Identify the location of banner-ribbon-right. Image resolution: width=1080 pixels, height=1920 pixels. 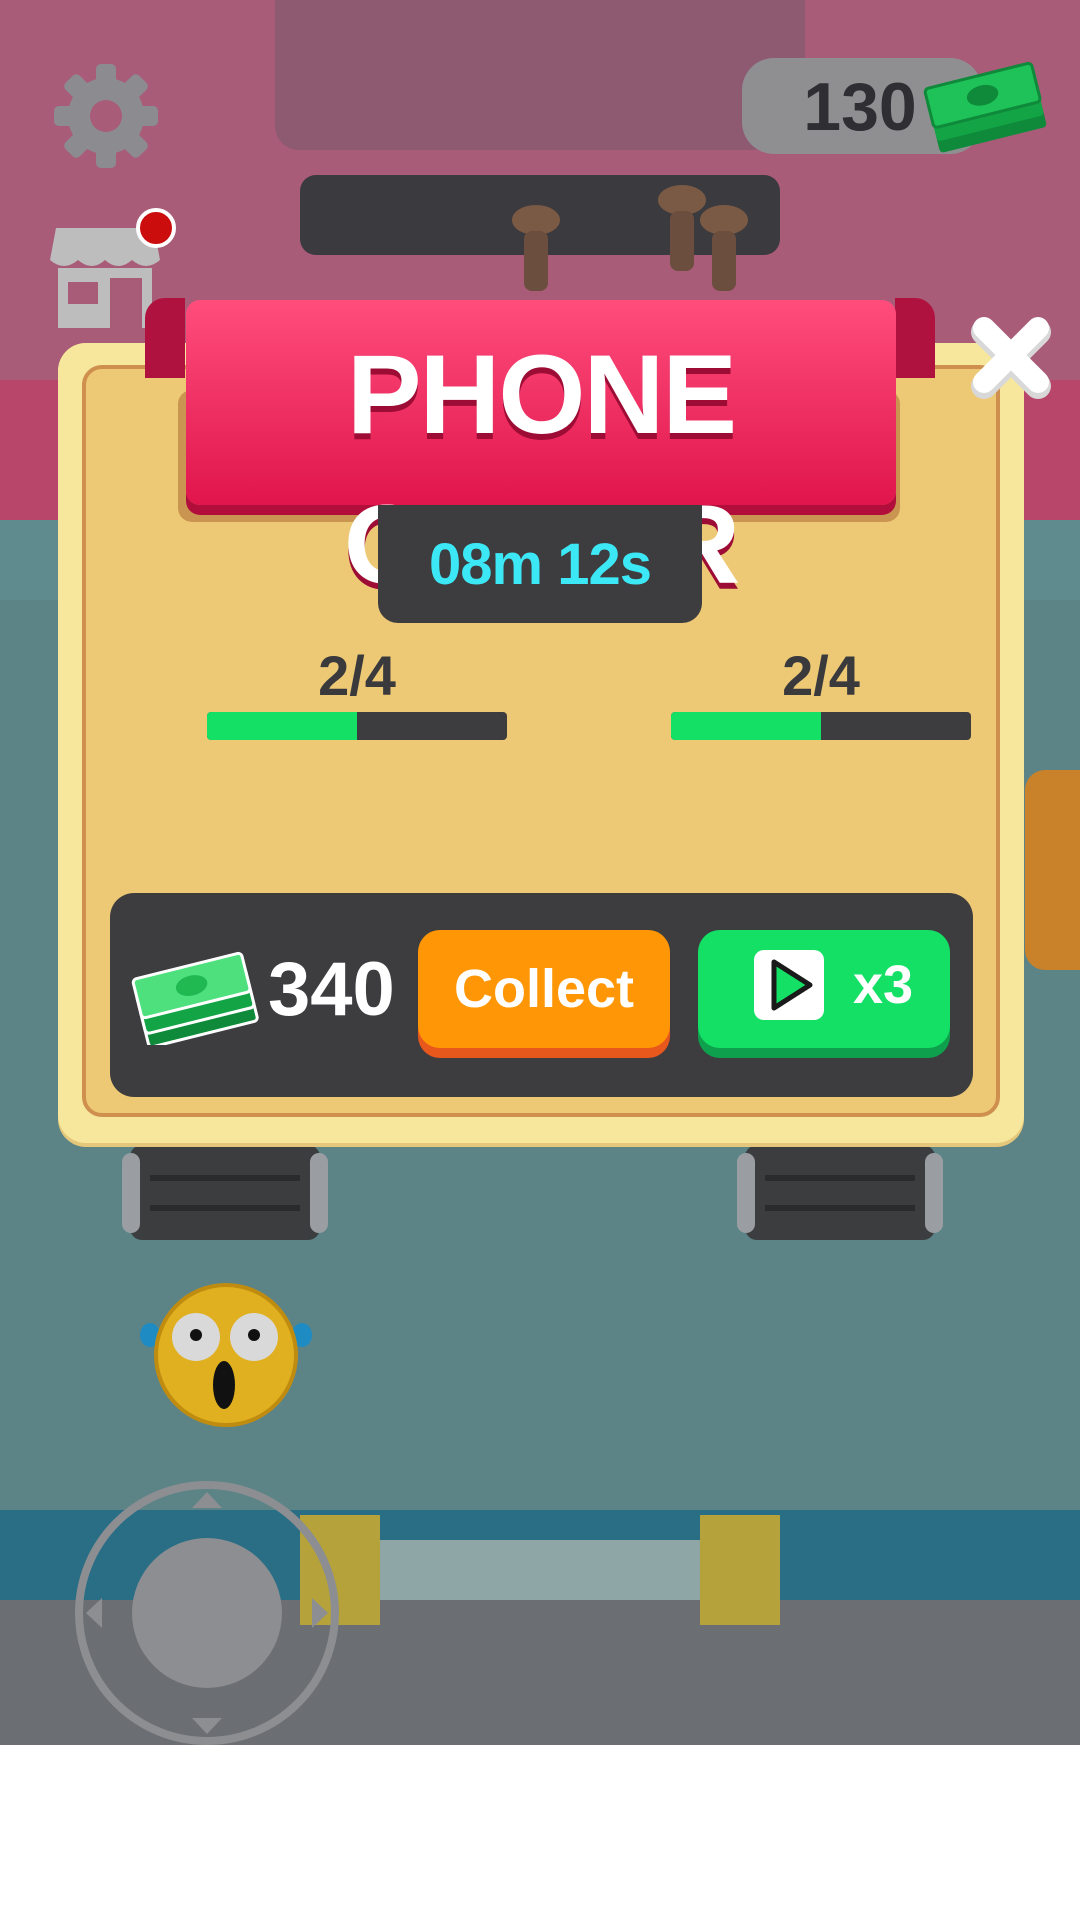
(915, 338).